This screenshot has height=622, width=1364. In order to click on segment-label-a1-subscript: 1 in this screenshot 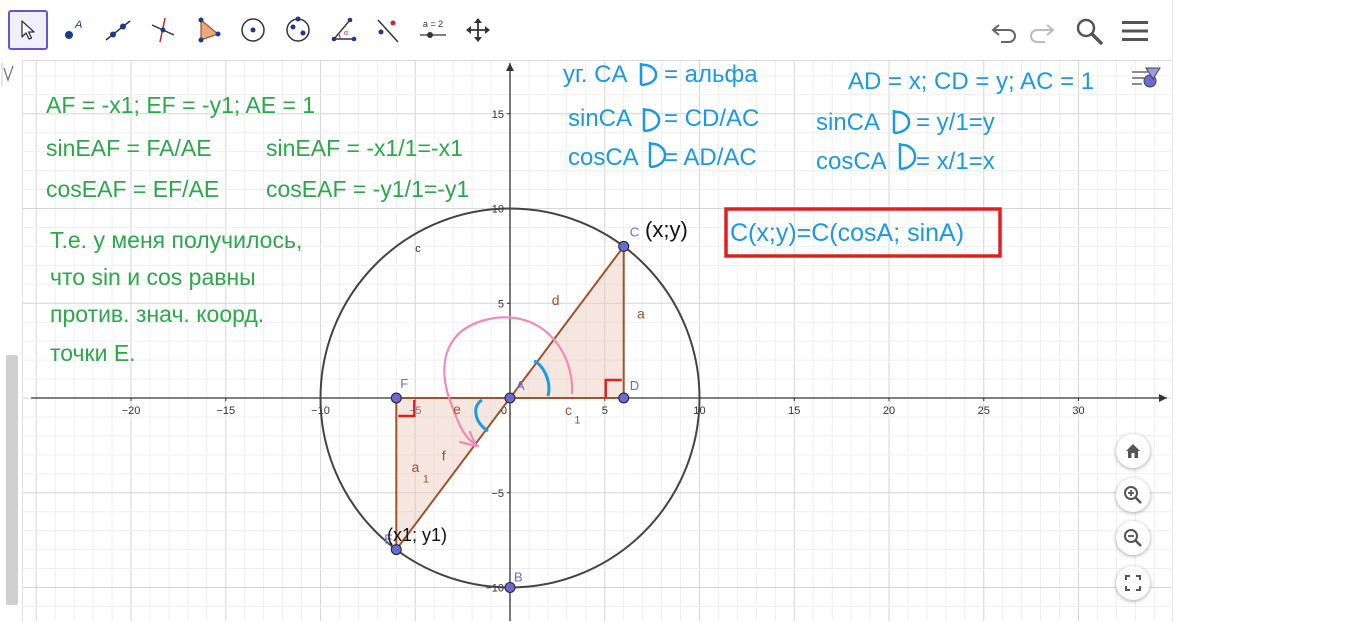, I will do `click(426, 479)`.